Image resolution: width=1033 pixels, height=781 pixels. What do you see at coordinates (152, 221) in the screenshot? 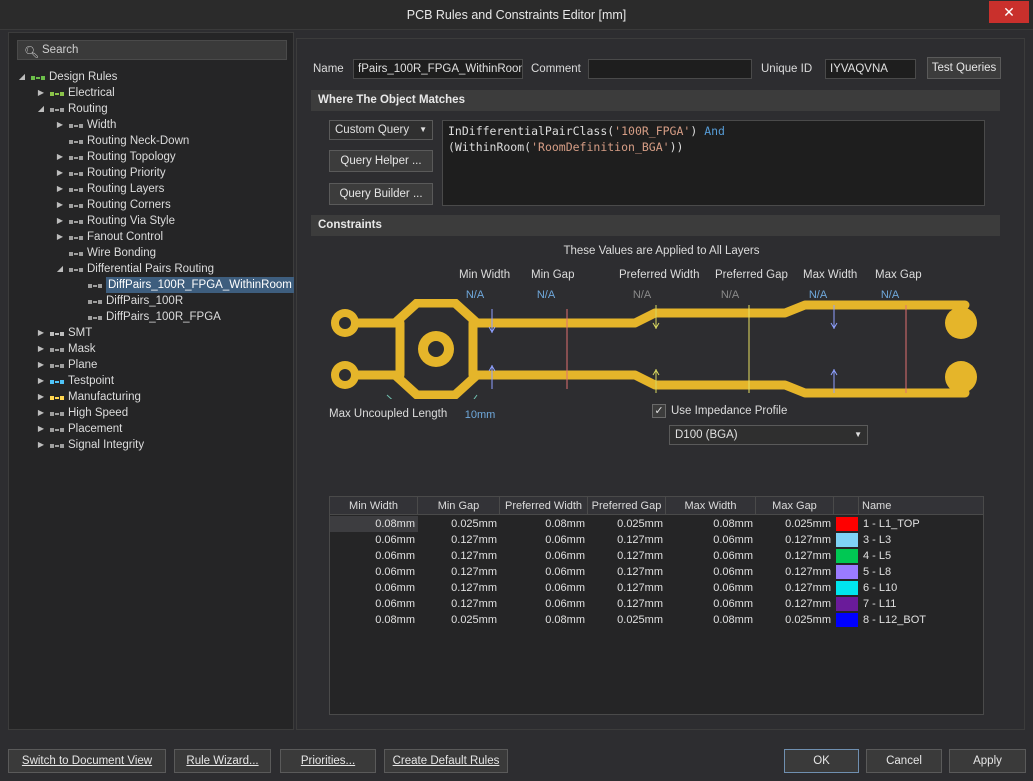
I see `tree-item: ▶ Routing Via Style` at bounding box center [152, 221].